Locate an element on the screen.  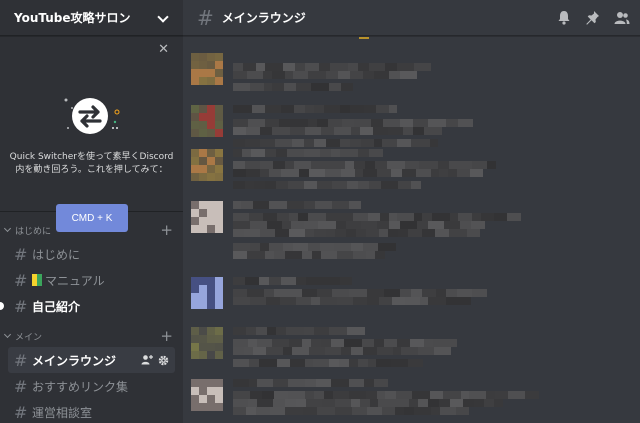
channel-header: # メインラウンジ is located at coordinates (411, 18).